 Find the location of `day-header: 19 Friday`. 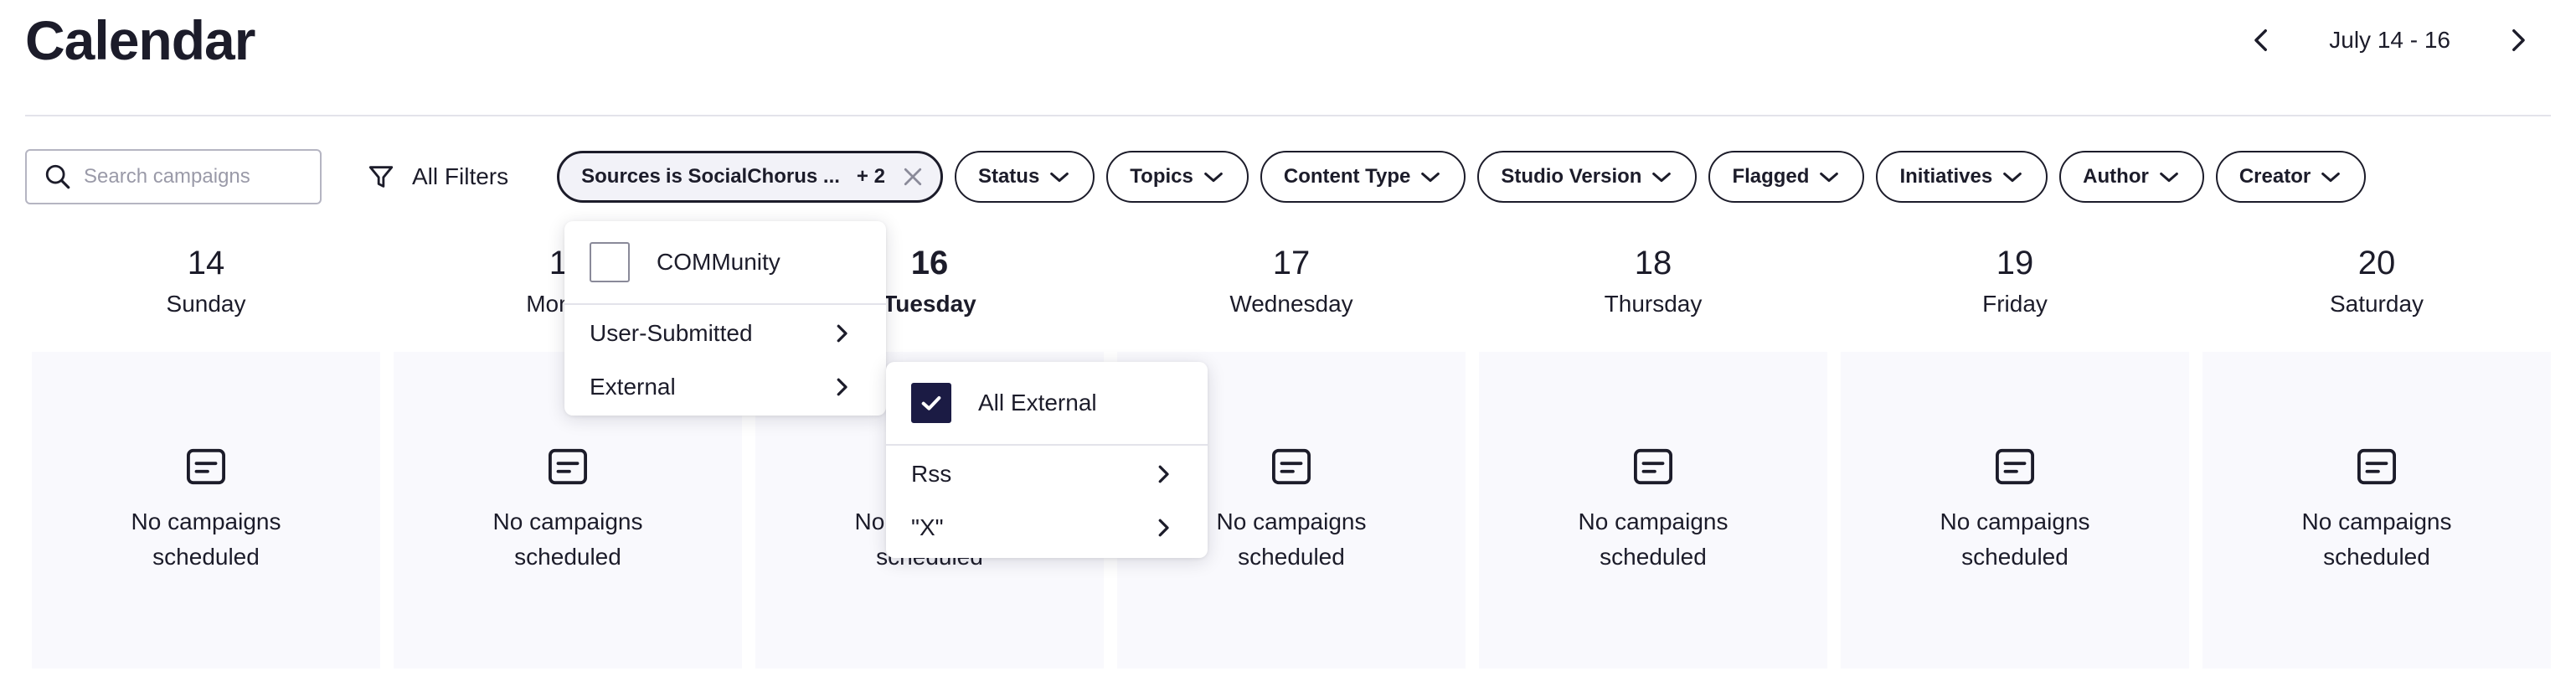

day-header: 19 Friday is located at coordinates (2015, 297).